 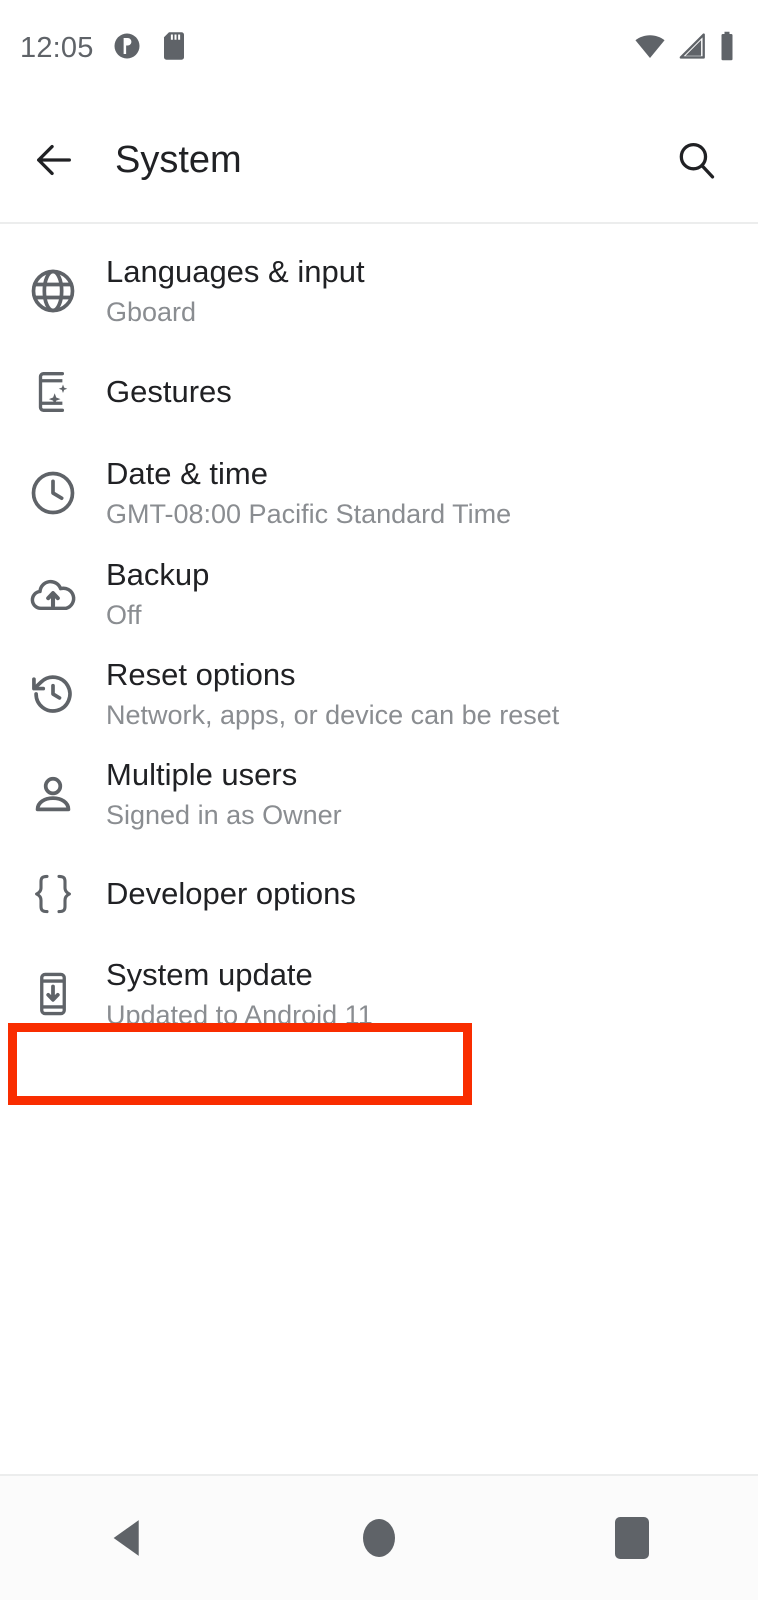 What do you see at coordinates (127, 48) in the screenshot?
I see `notification-badge-icon` at bounding box center [127, 48].